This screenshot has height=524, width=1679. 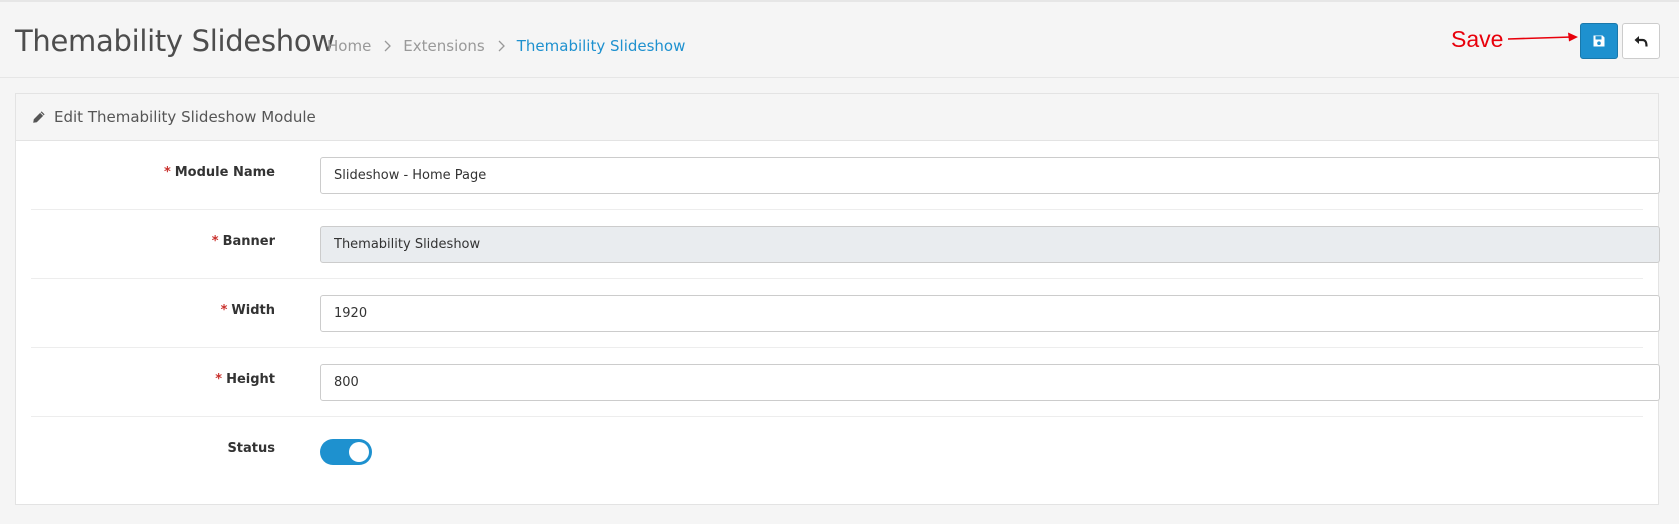 What do you see at coordinates (990, 175) in the screenshot?
I see `module-name-input` at bounding box center [990, 175].